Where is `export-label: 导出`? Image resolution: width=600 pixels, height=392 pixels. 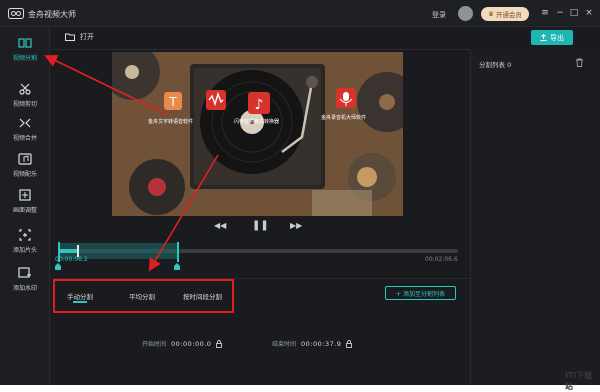 export-label: 导出 is located at coordinates (557, 37).